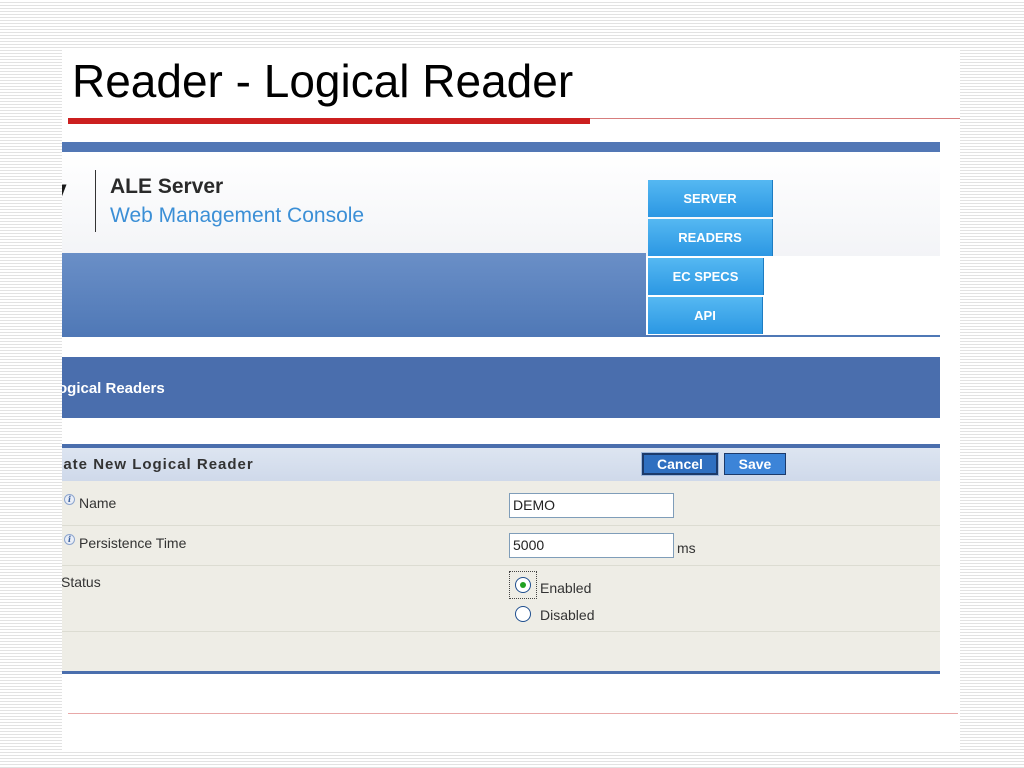  Describe the element at coordinates (705, 315) in the screenshot. I see `nav-api-button: API` at that location.